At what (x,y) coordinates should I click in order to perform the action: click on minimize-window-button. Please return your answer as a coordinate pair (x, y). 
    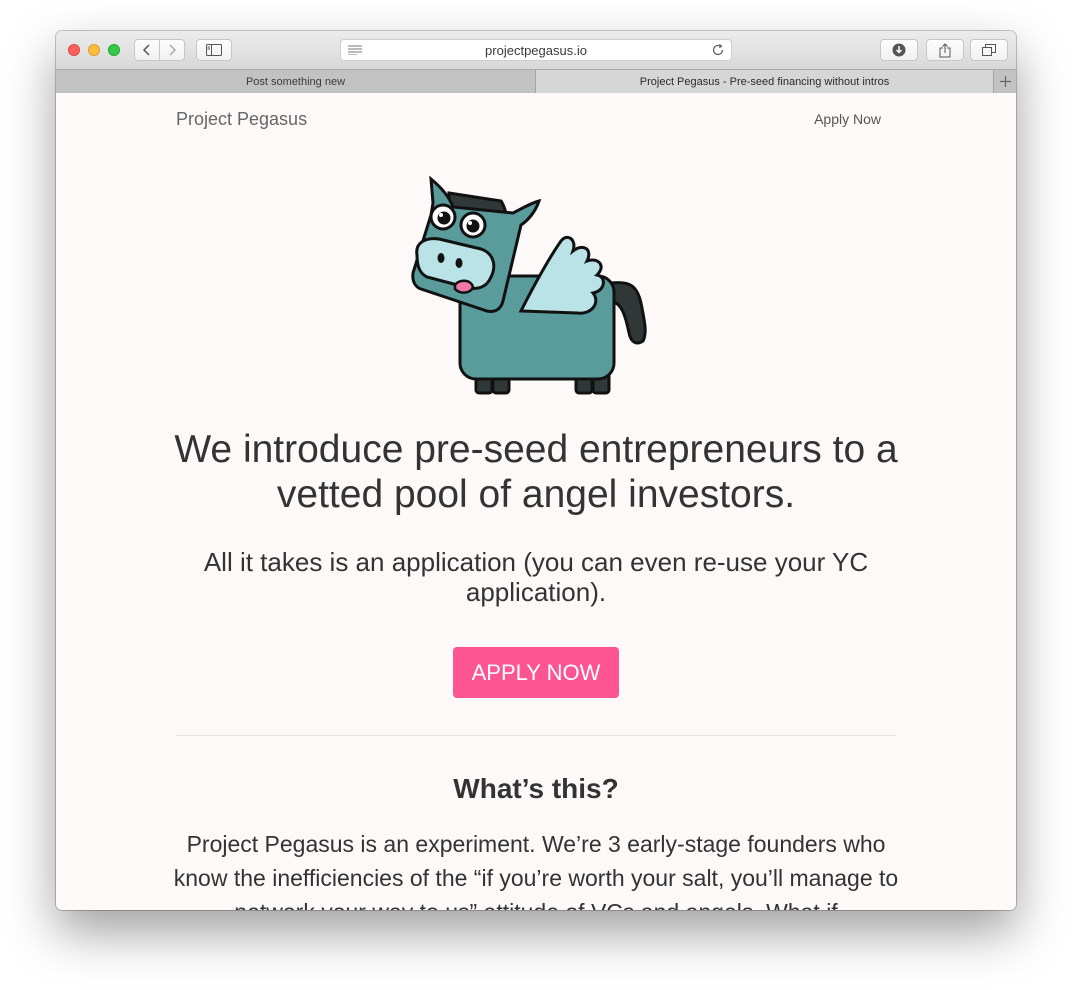
    Looking at the image, I should click on (94, 50).